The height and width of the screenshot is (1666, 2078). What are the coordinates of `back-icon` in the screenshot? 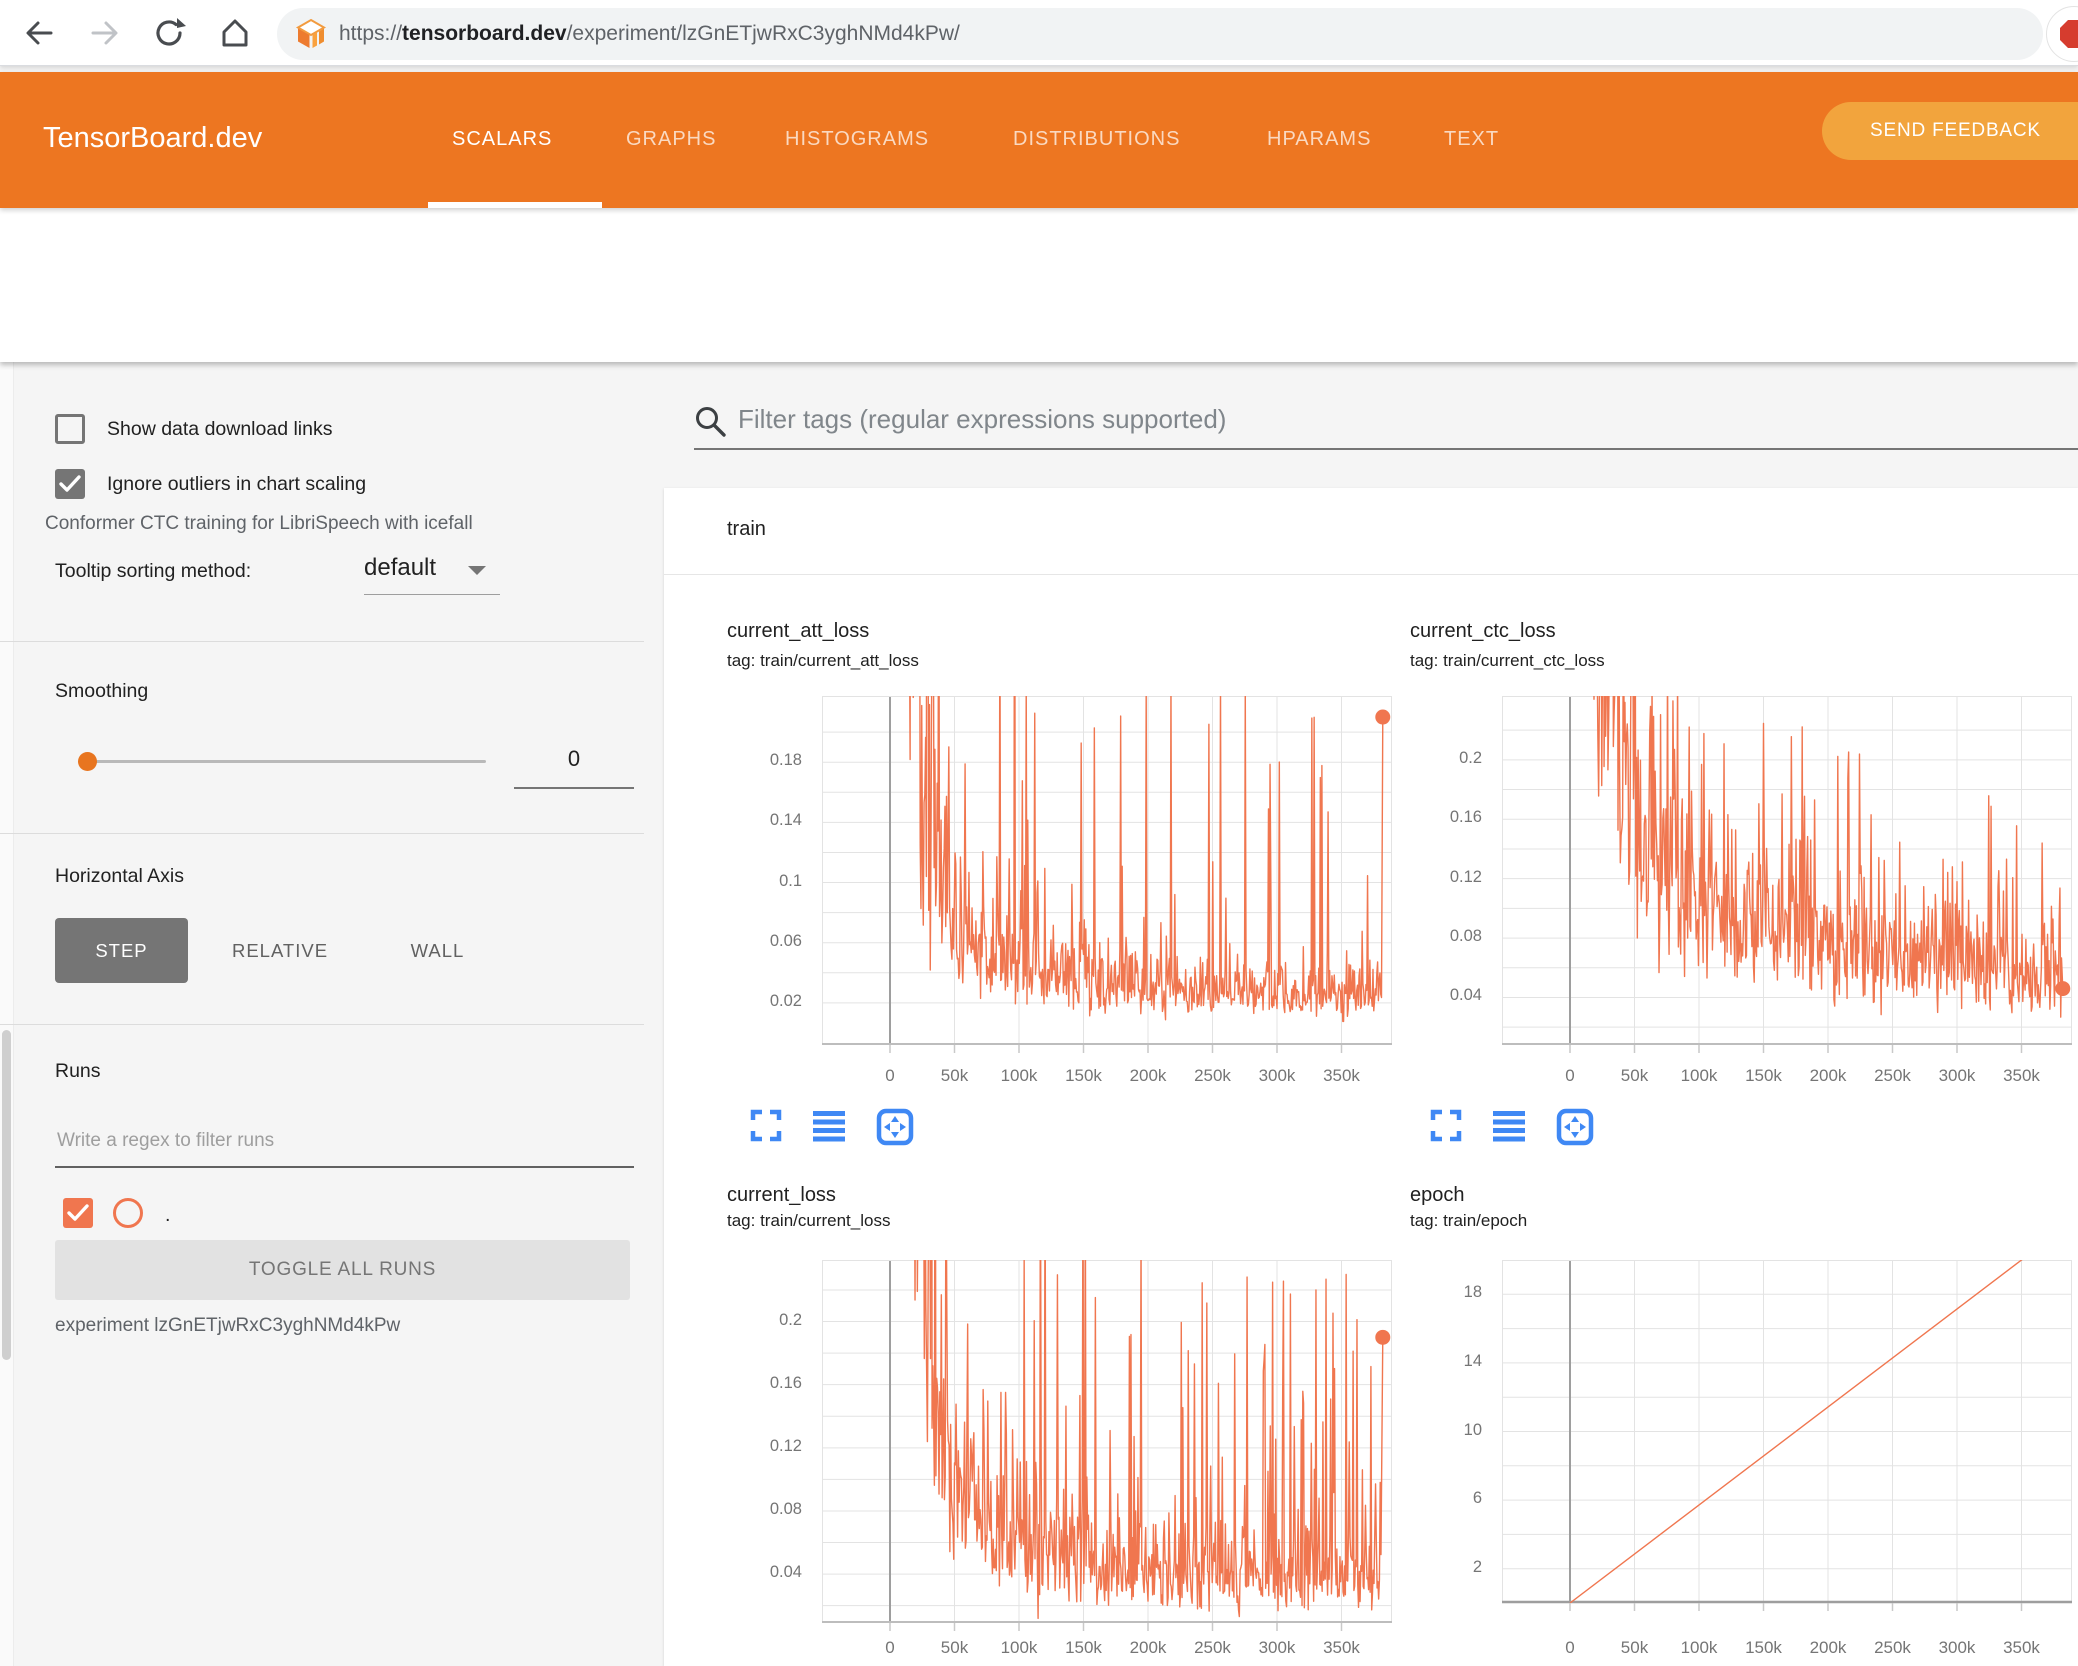 It's located at (39, 33).